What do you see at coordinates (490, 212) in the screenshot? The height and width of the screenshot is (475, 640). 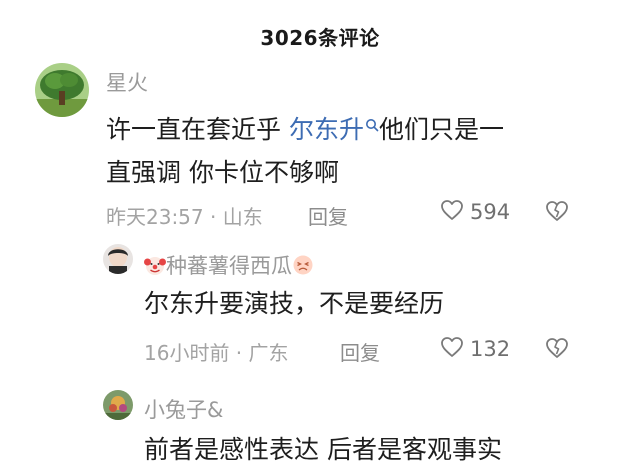 I see `like-count: 594` at bounding box center [490, 212].